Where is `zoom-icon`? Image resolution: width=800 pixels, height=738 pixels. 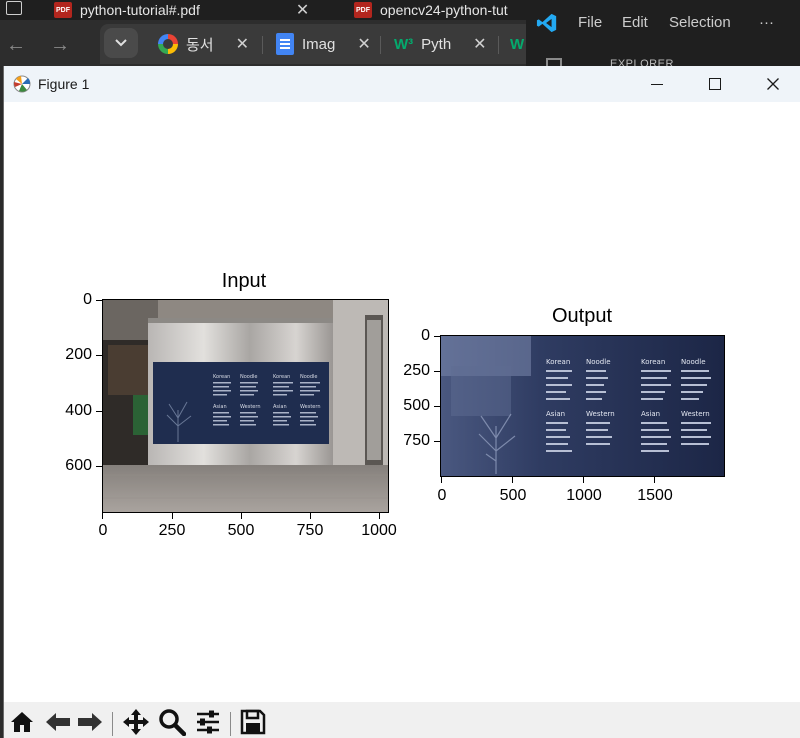 zoom-icon is located at coordinates (172, 722).